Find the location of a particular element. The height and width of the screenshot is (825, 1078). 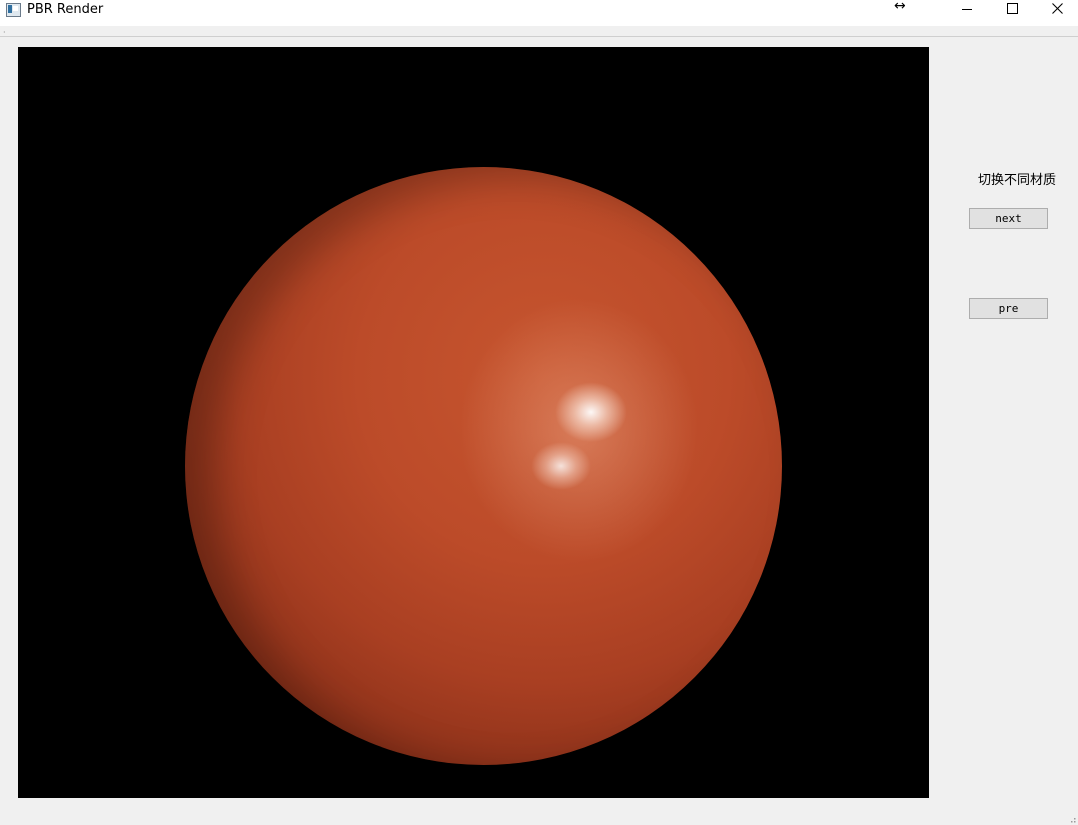

next-material-button: next is located at coordinates (1008, 218).